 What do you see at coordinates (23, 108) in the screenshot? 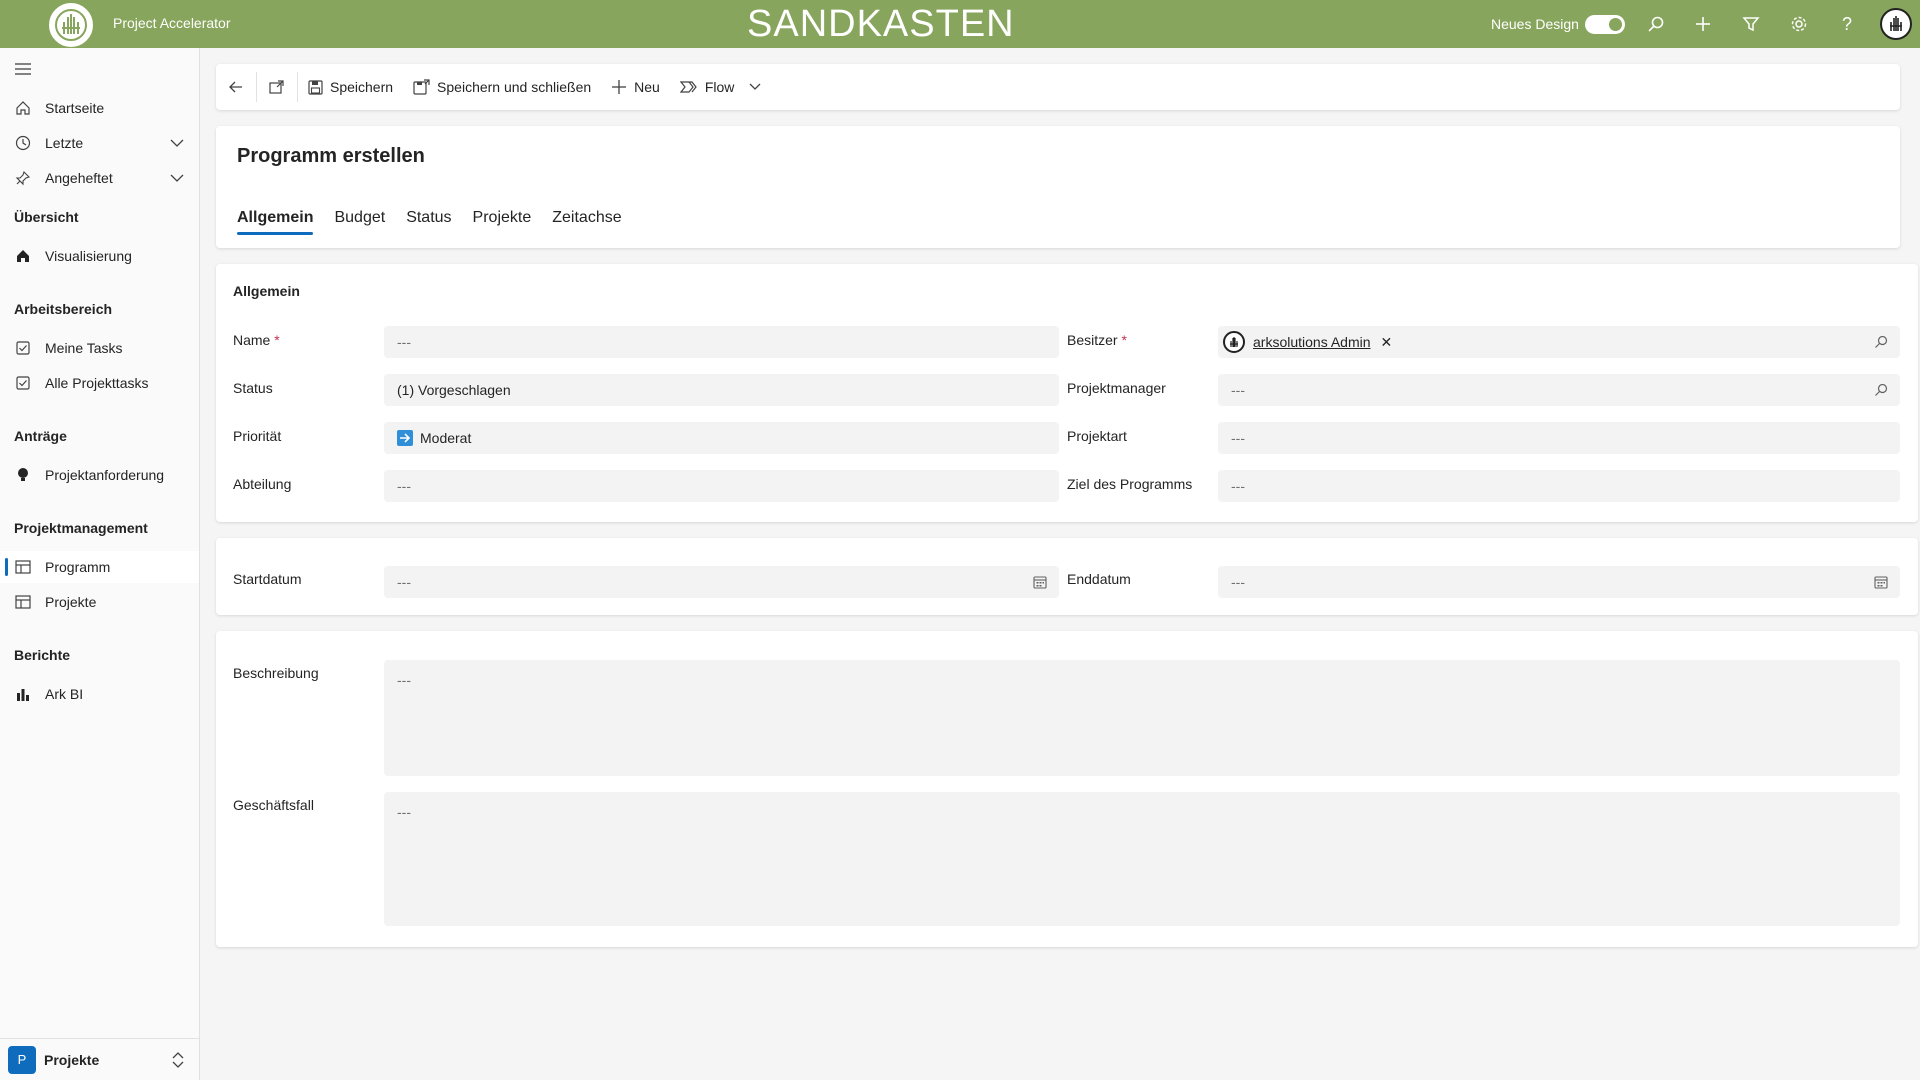
I see `home-icon` at bounding box center [23, 108].